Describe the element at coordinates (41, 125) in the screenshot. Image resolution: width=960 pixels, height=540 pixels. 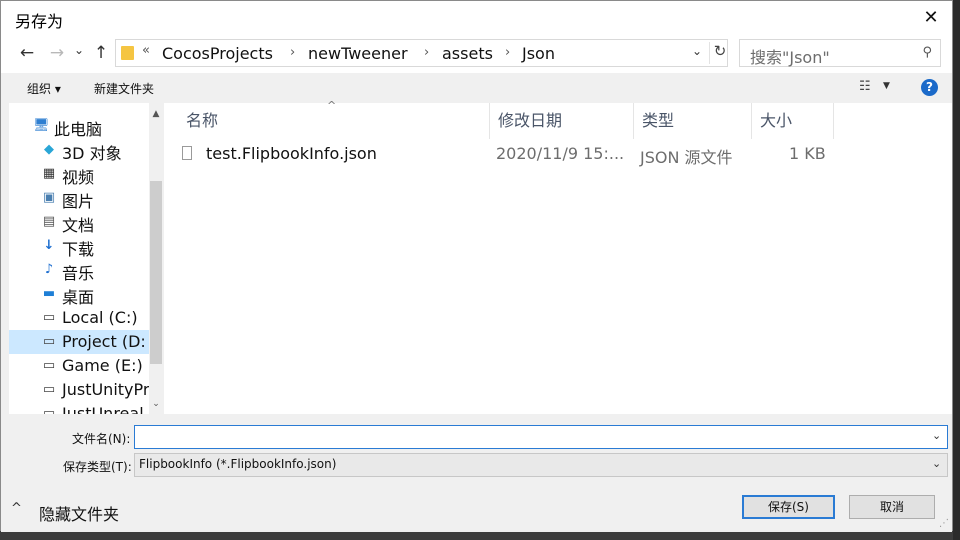
I see `computer-icon: 🖥` at that location.